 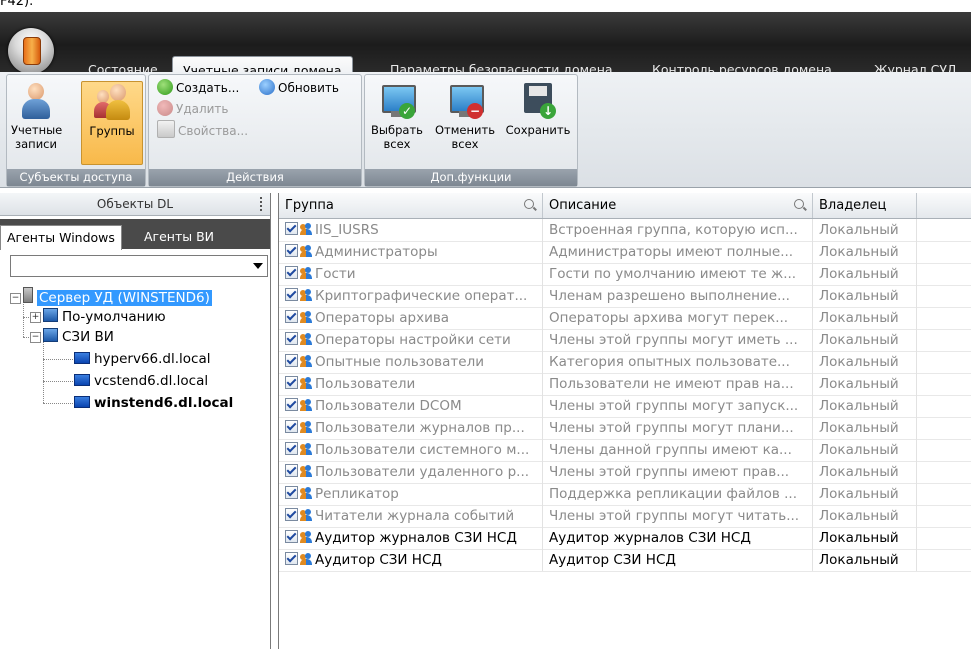 What do you see at coordinates (625, 560) in the screenshot?
I see `table-row: Аудитор СЗИ НСД Аудитор СЗИ НСД Локальный` at bounding box center [625, 560].